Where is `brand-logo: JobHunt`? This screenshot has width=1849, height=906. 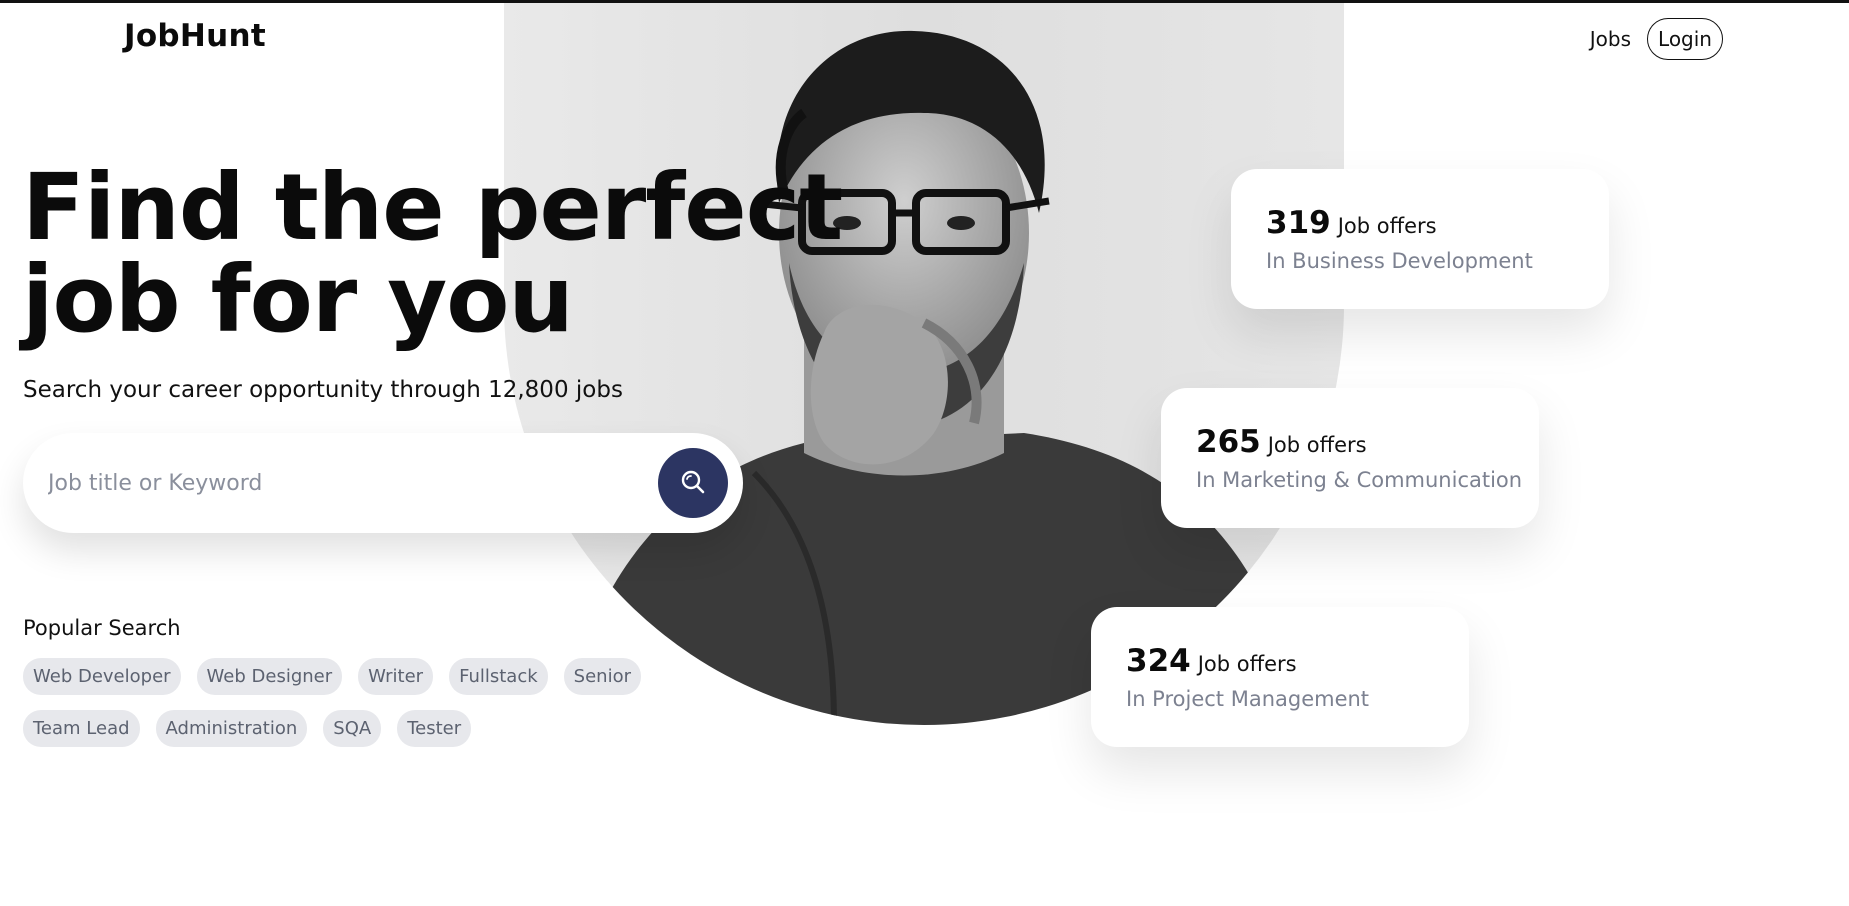
brand-logo: JobHunt is located at coordinates (195, 36).